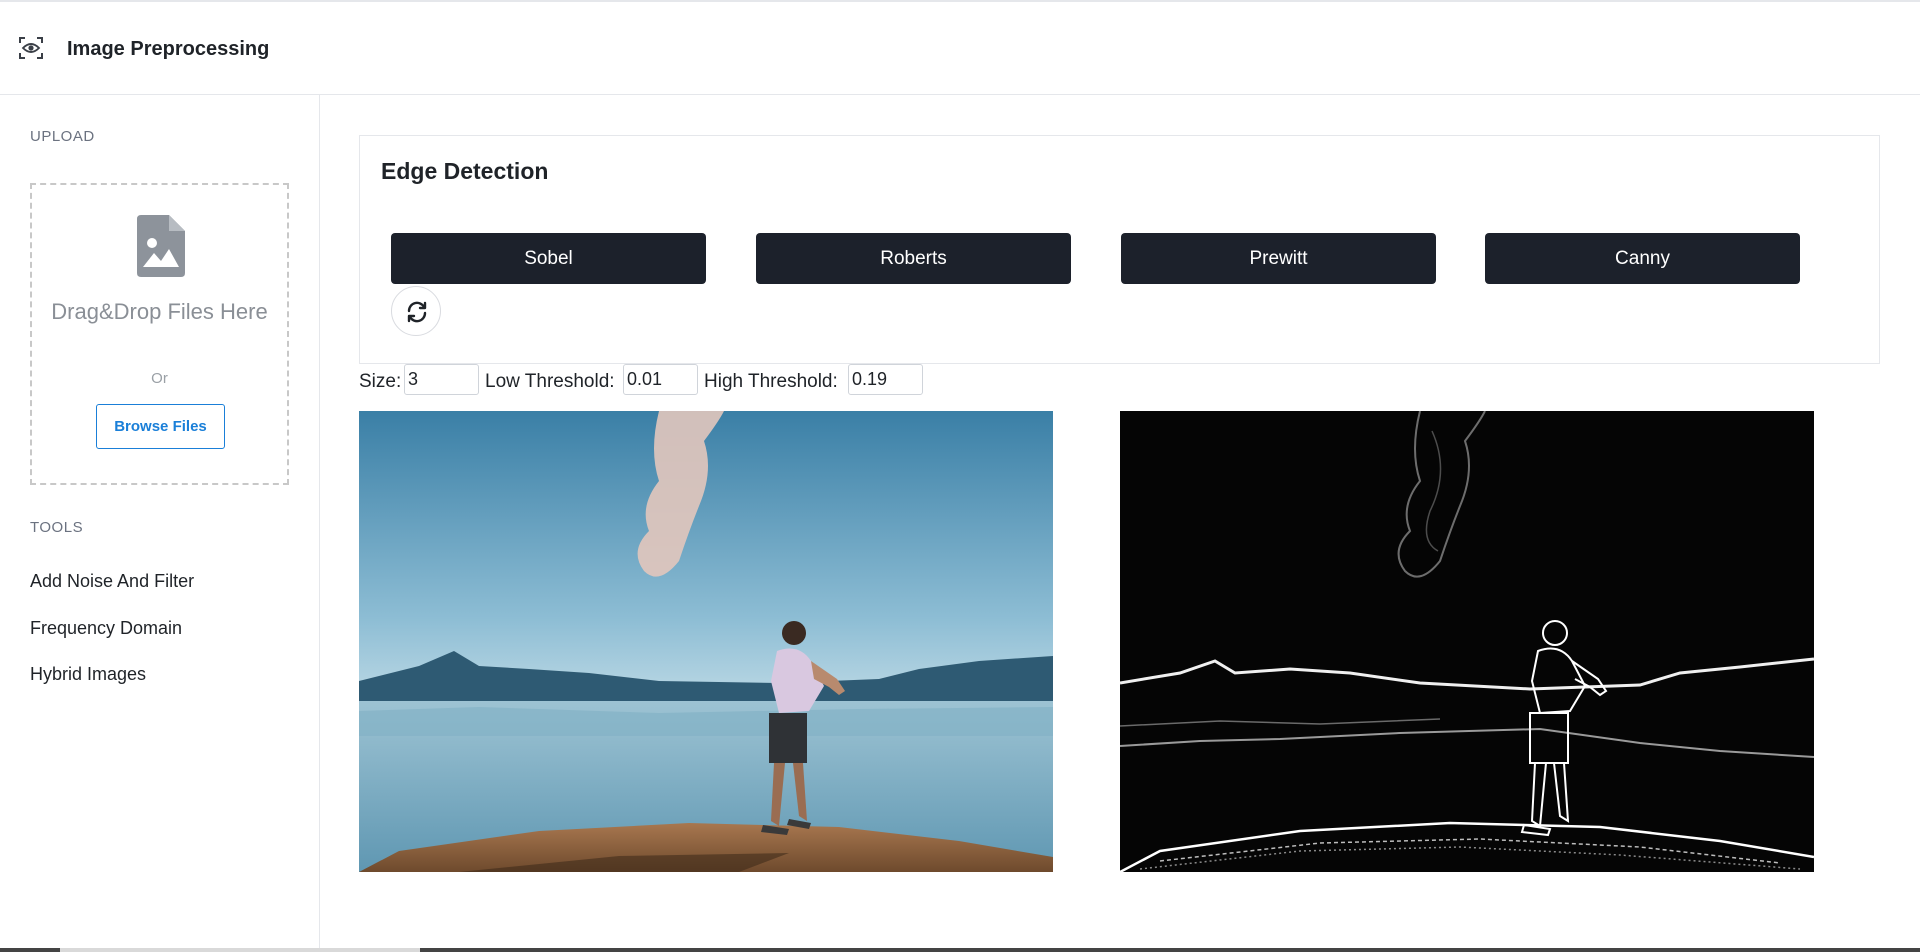 The width and height of the screenshot is (1920, 952). What do you see at coordinates (106, 628) in the screenshot?
I see `tool-link-frequency-domain: Frequency Domain` at bounding box center [106, 628].